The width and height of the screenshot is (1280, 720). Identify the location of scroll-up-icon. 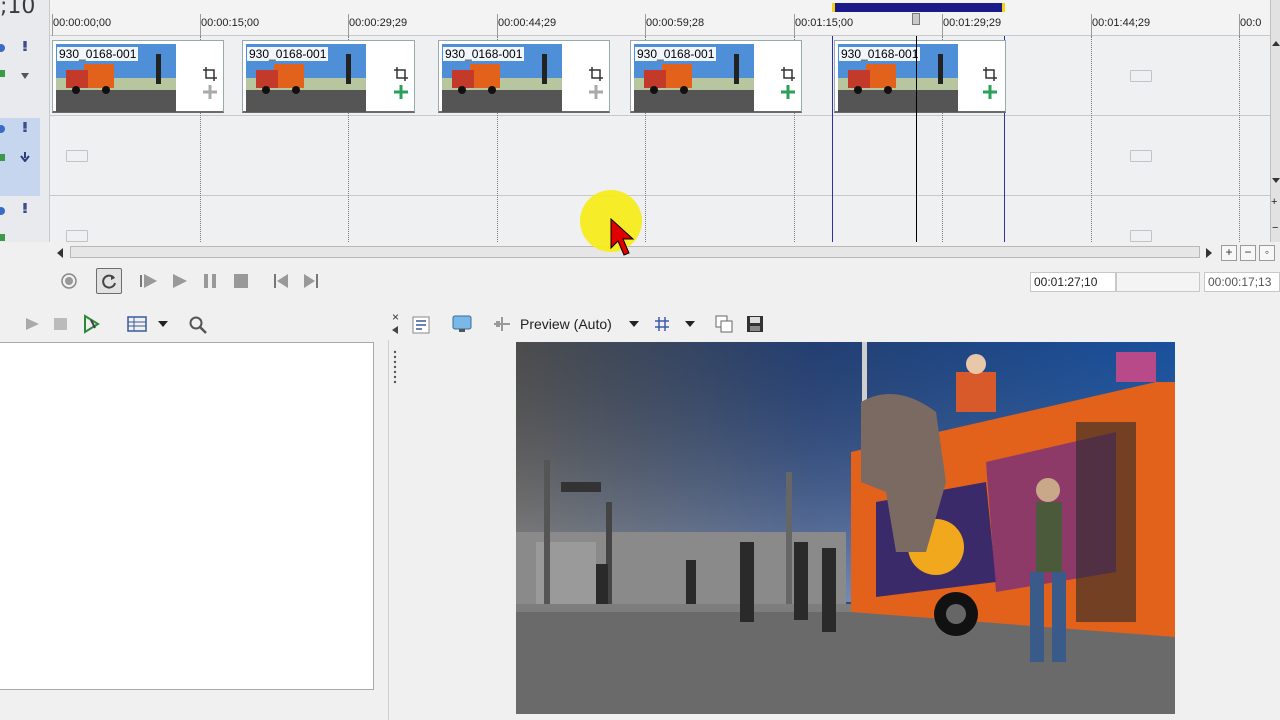
(1276, 44).